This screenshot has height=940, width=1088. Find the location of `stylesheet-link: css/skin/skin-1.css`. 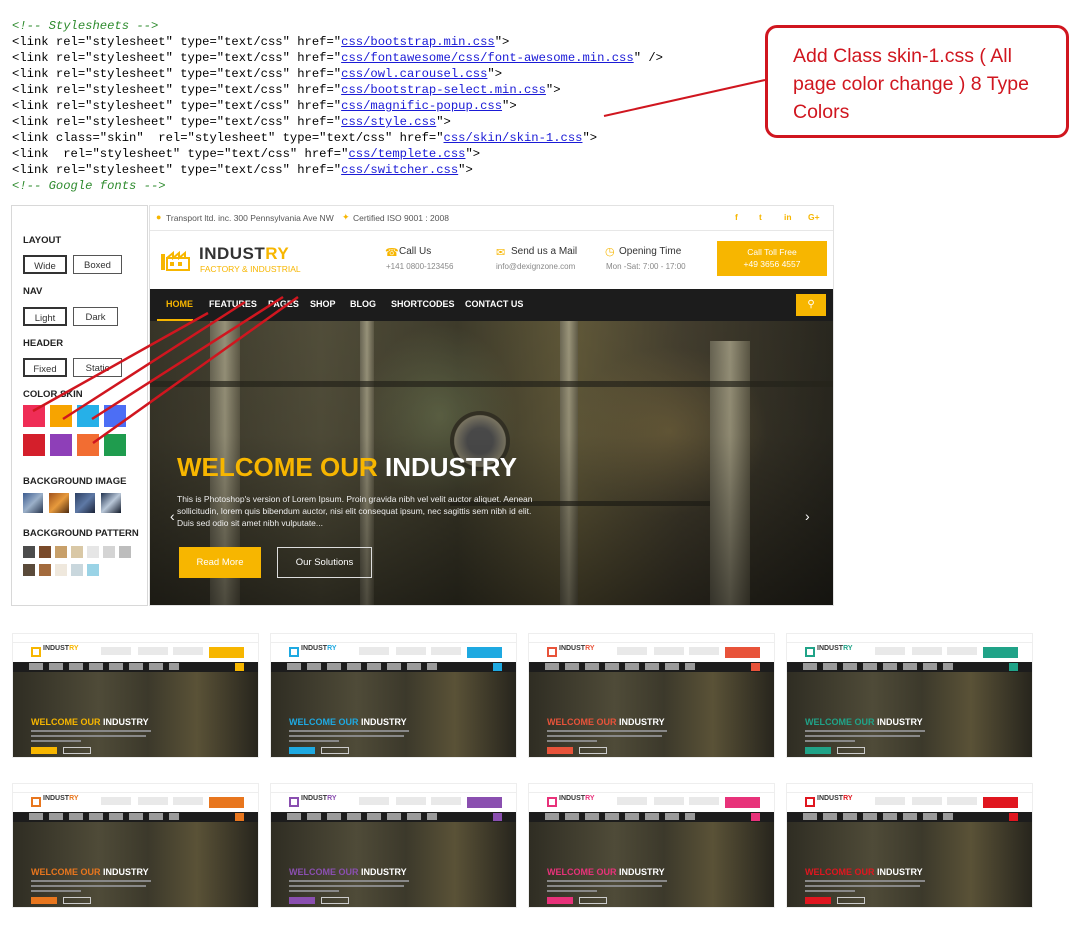

stylesheet-link: css/skin/skin-1.css is located at coordinates (513, 138).